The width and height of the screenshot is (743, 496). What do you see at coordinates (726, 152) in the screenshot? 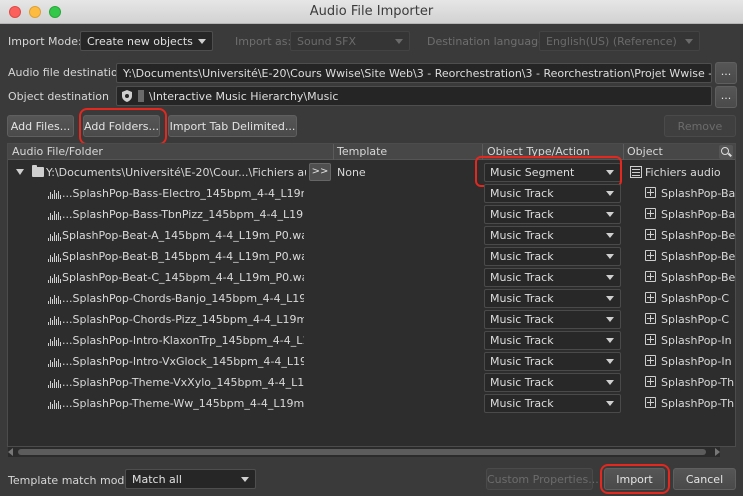
I see `search-icon` at bounding box center [726, 152].